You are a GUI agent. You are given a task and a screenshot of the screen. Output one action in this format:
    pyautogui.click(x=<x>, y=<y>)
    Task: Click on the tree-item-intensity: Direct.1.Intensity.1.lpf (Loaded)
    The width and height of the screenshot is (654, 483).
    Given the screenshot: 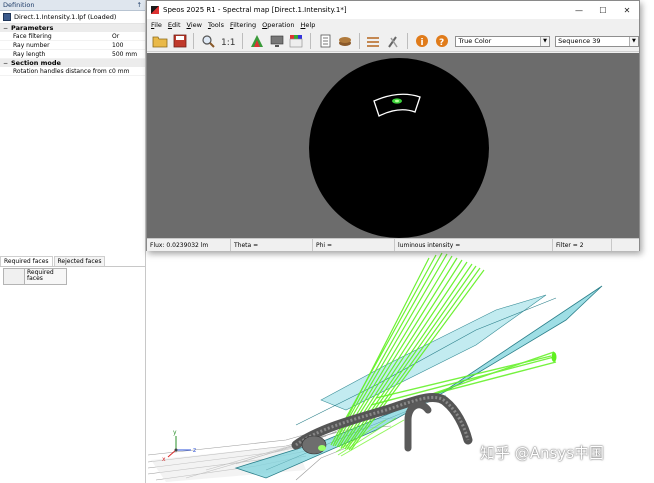 What is the action you would take?
    pyautogui.click(x=72, y=17)
    